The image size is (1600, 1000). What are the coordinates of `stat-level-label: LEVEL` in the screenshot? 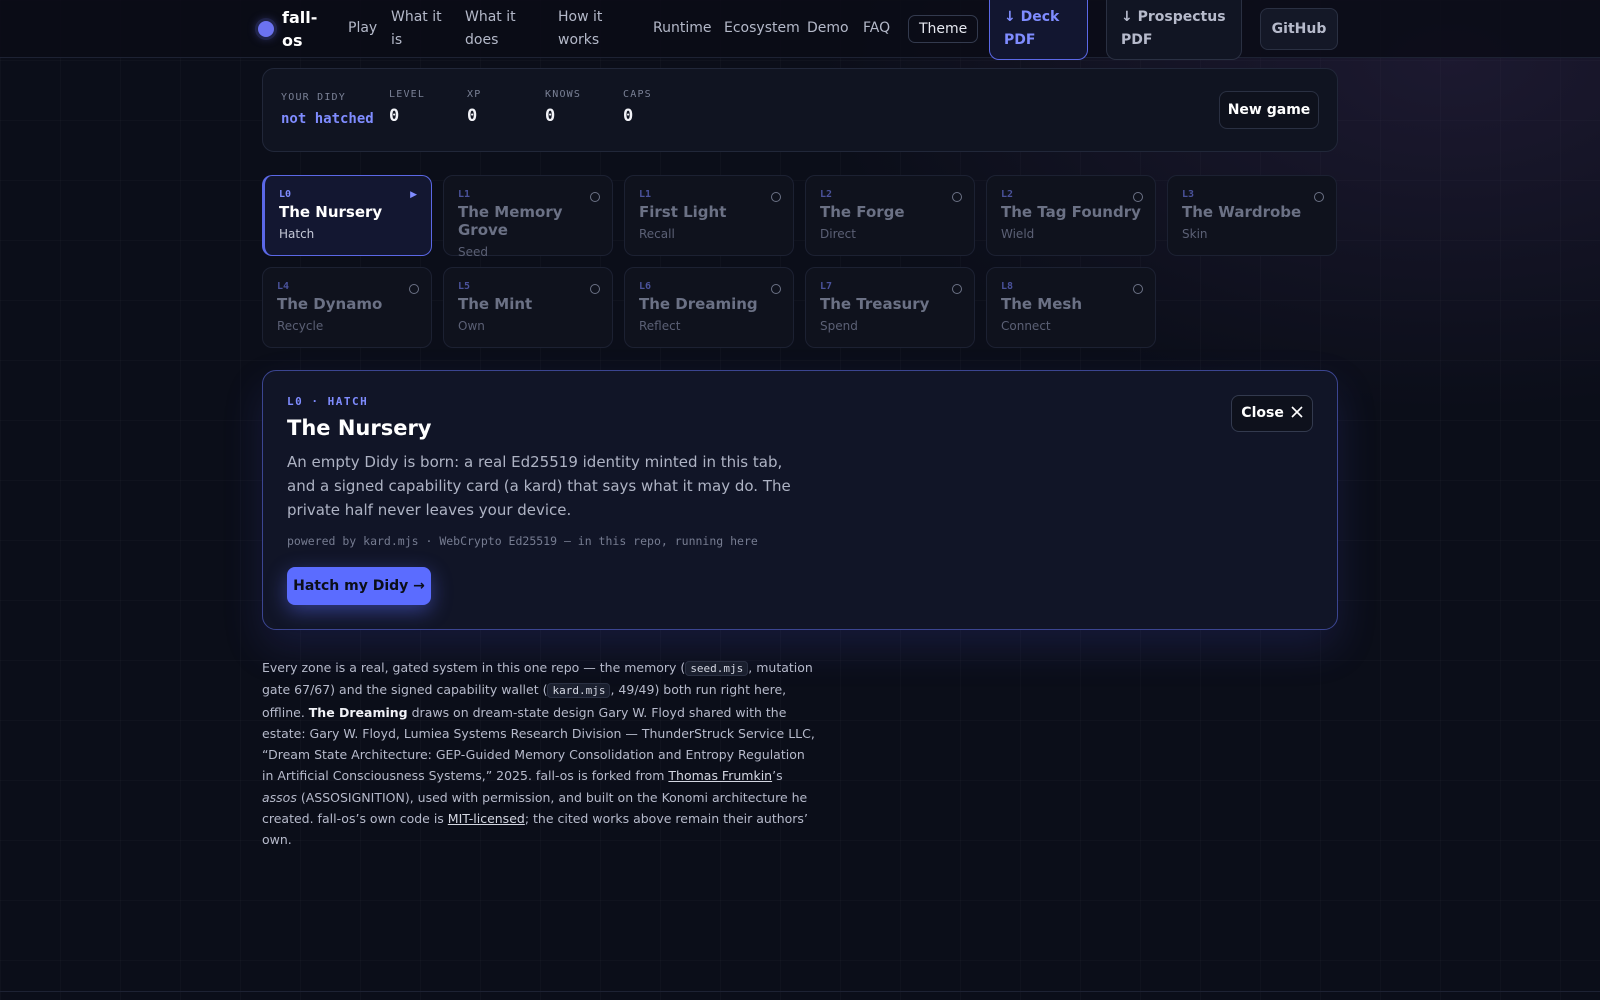 It's located at (407, 94).